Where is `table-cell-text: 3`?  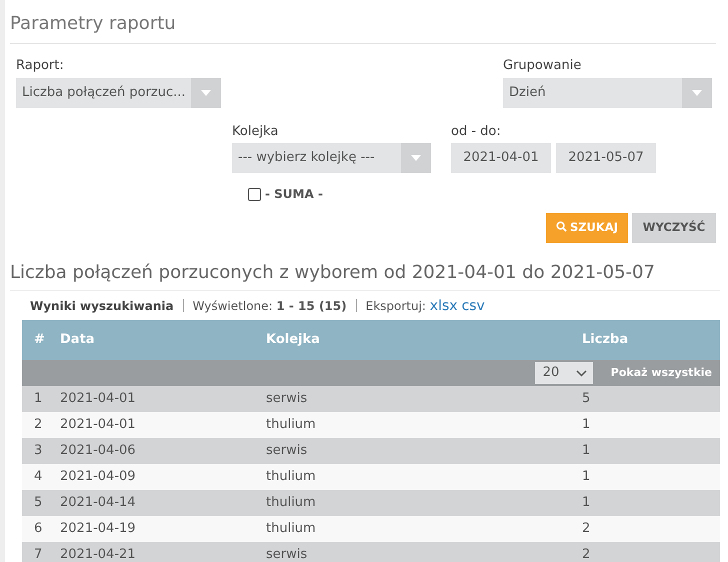
table-cell-text: 3 is located at coordinates (38, 451).